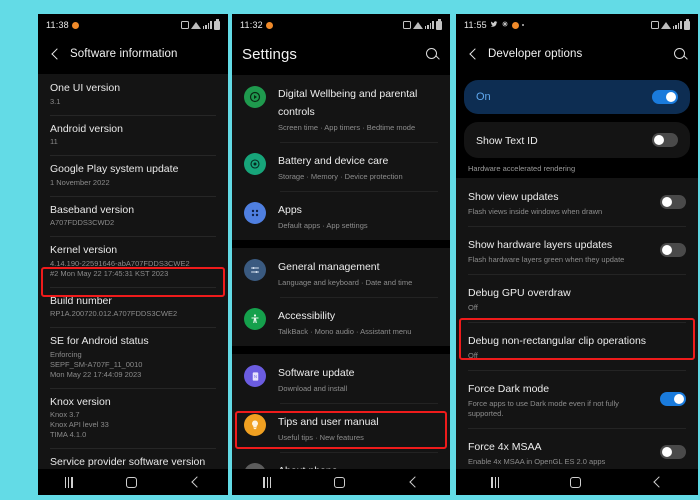 The width and height of the screenshot is (700, 500). What do you see at coordinates (80, 182) in the screenshot?
I see `item-subtitle: 1 November 2022` at bounding box center [80, 182].